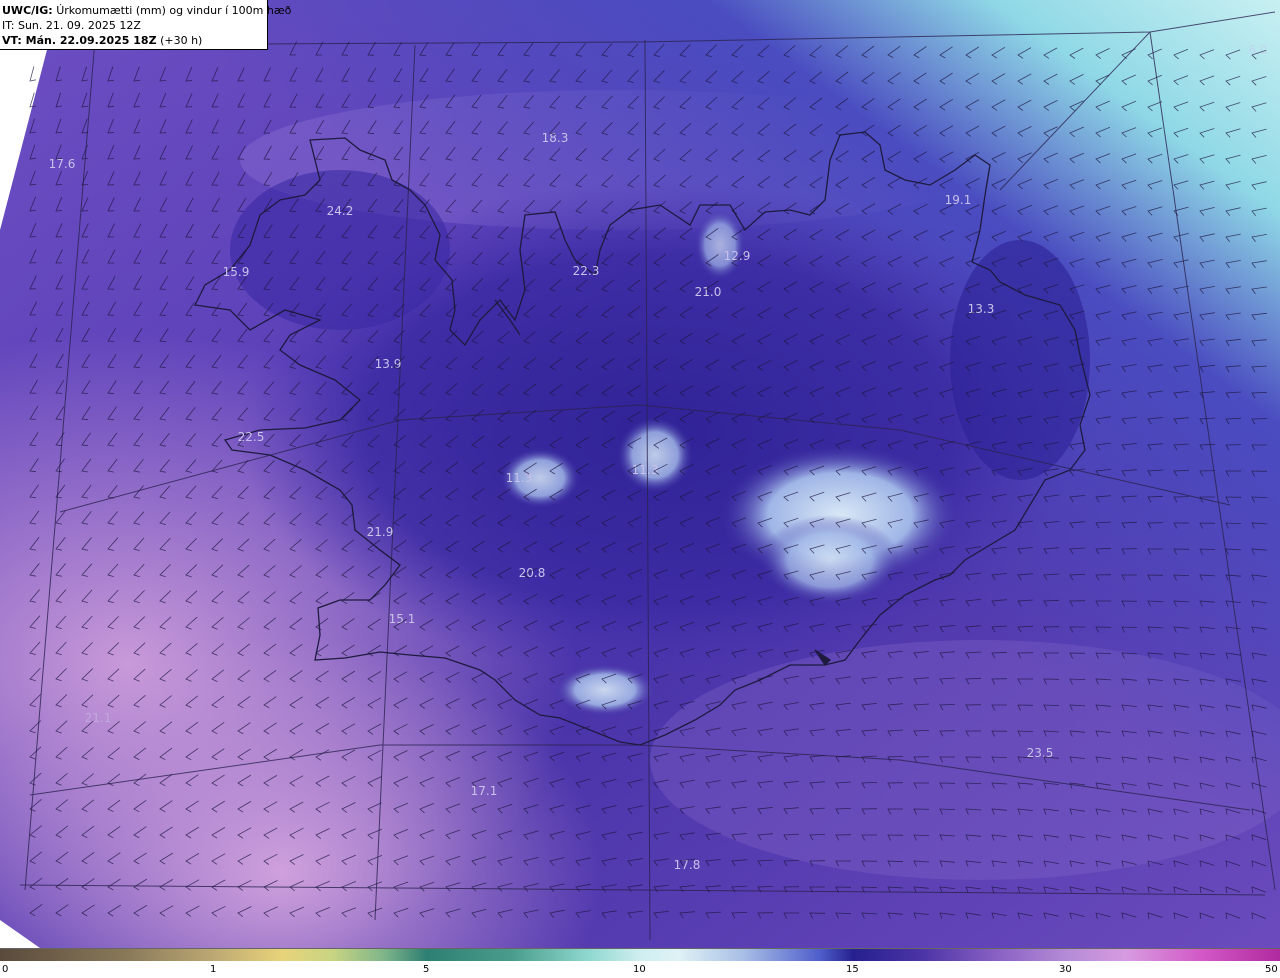  Describe the element at coordinates (1065, 969) in the screenshot. I see `colorbar-tick: 30` at that location.